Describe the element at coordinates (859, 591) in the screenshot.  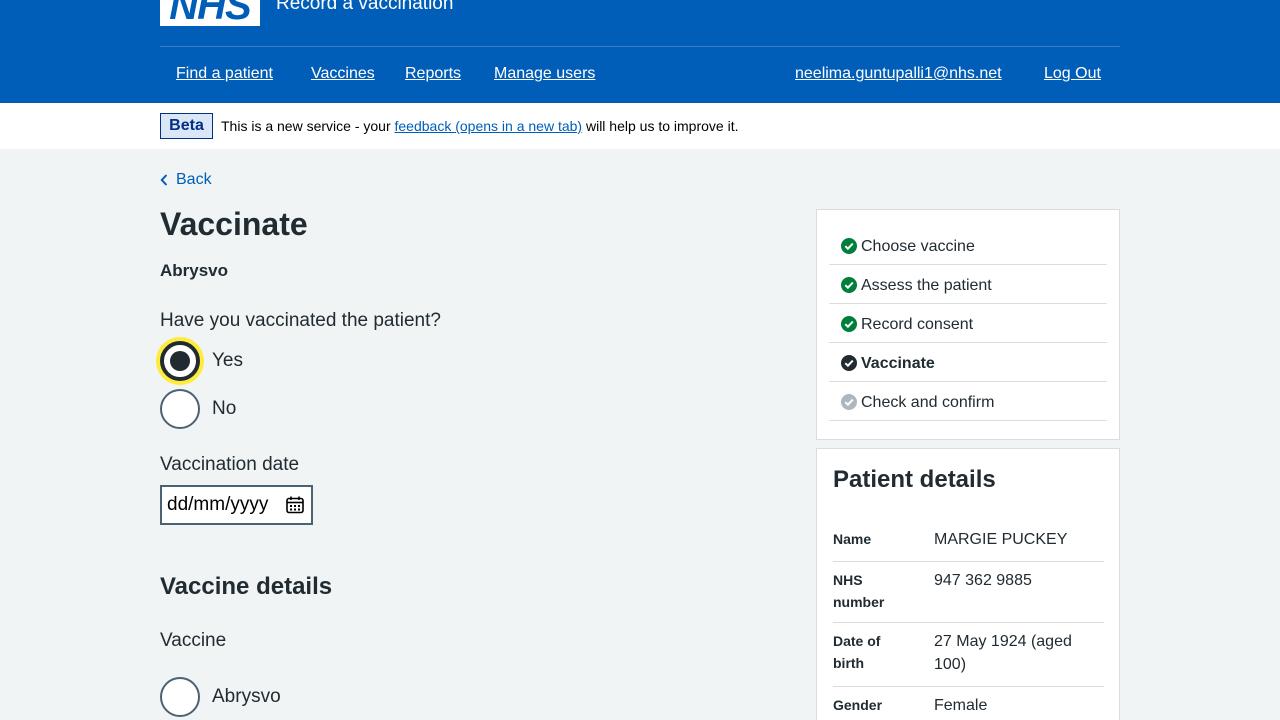
I see `patient-key: NHS number` at that location.